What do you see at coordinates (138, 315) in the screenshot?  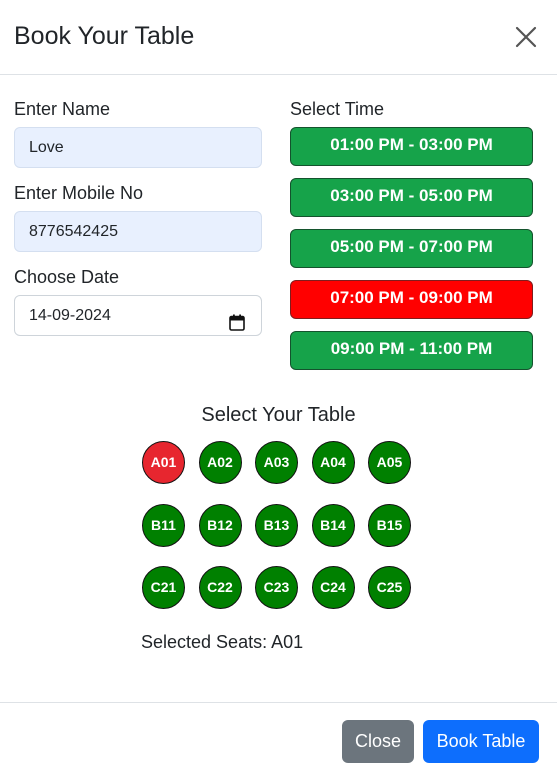 I see `date-field: 14-09-2024` at bounding box center [138, 315].